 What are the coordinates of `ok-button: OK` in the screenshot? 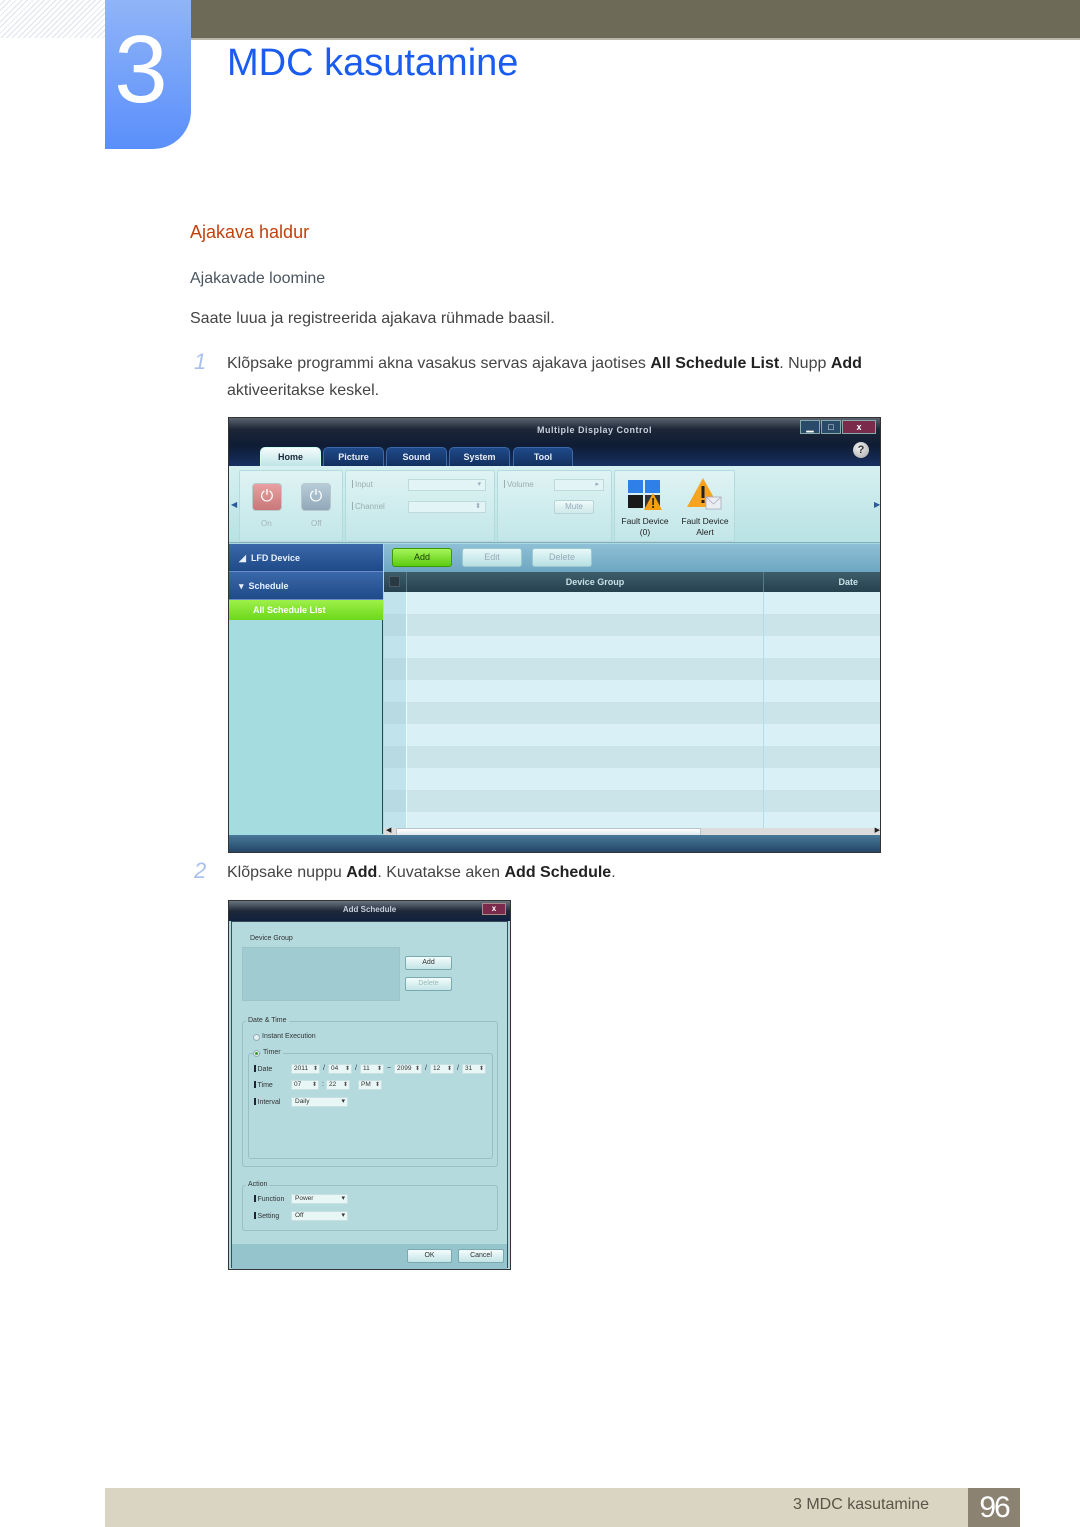 It's located at (429, 1256).